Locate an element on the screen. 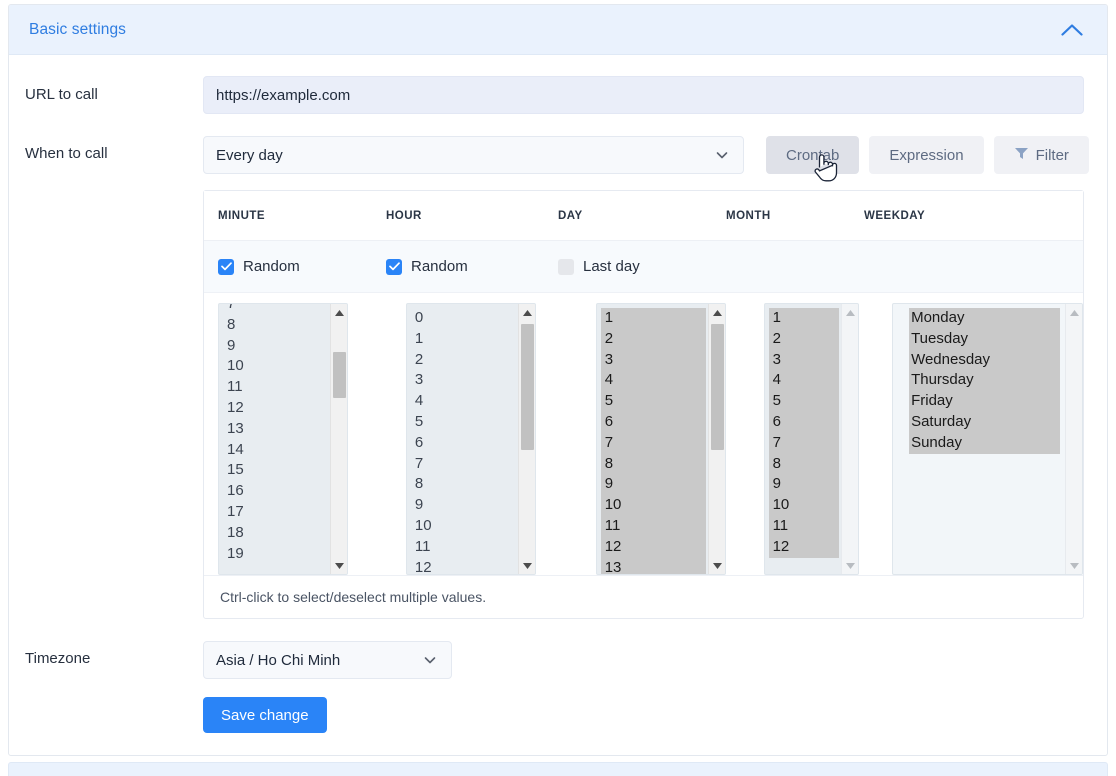 This screenshot has width=1116, height=776. list-item: 19 is located at coordinates (275, 554).